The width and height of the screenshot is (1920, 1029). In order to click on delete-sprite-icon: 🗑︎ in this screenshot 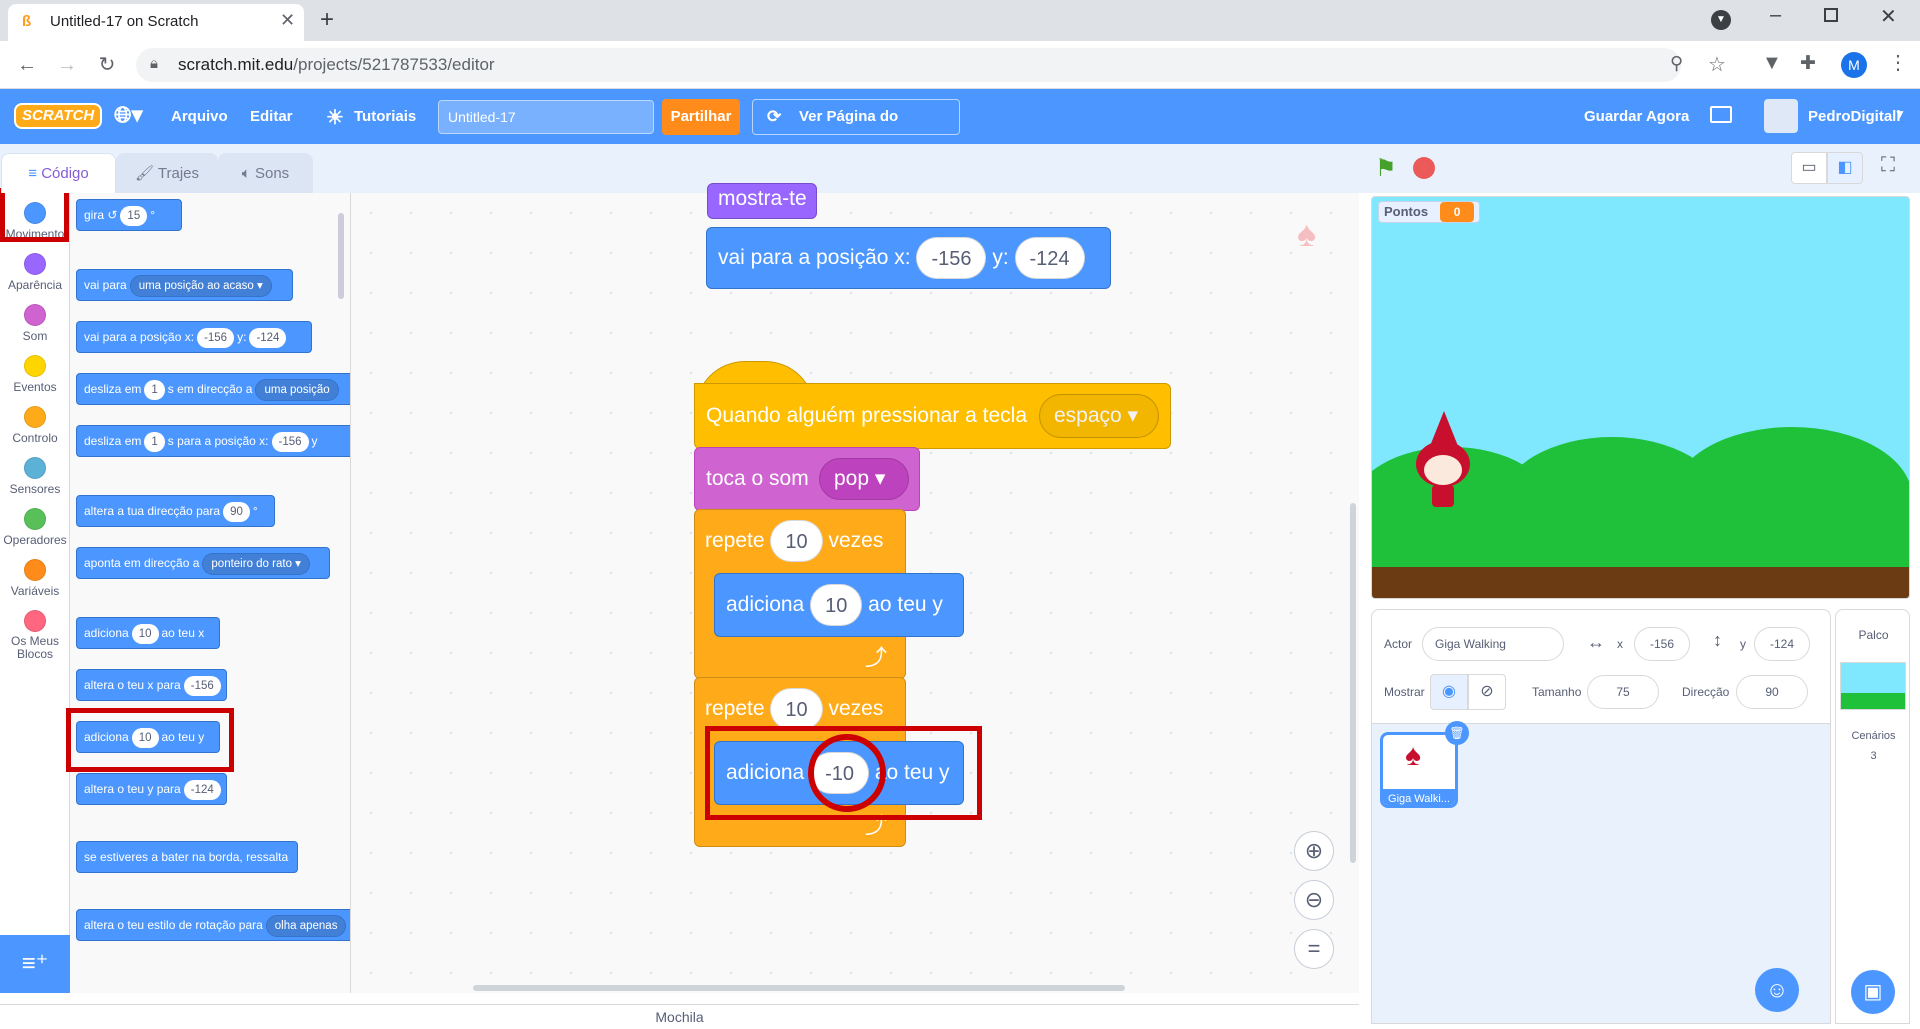, I will do `click(1457, 733)`.